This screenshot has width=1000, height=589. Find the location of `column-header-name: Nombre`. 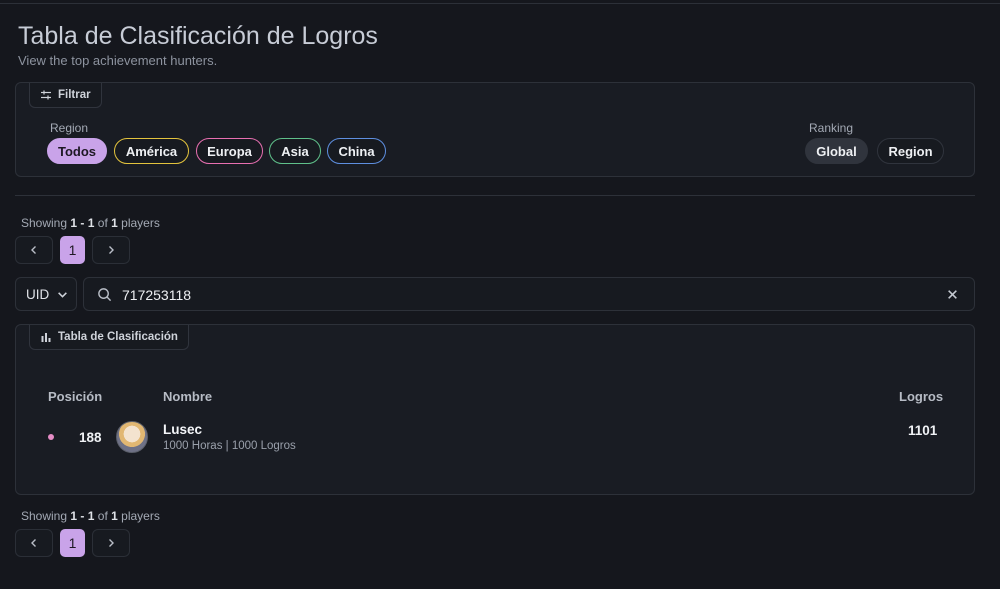

column-header-name: Nombre is located at coordinates (188, 396).